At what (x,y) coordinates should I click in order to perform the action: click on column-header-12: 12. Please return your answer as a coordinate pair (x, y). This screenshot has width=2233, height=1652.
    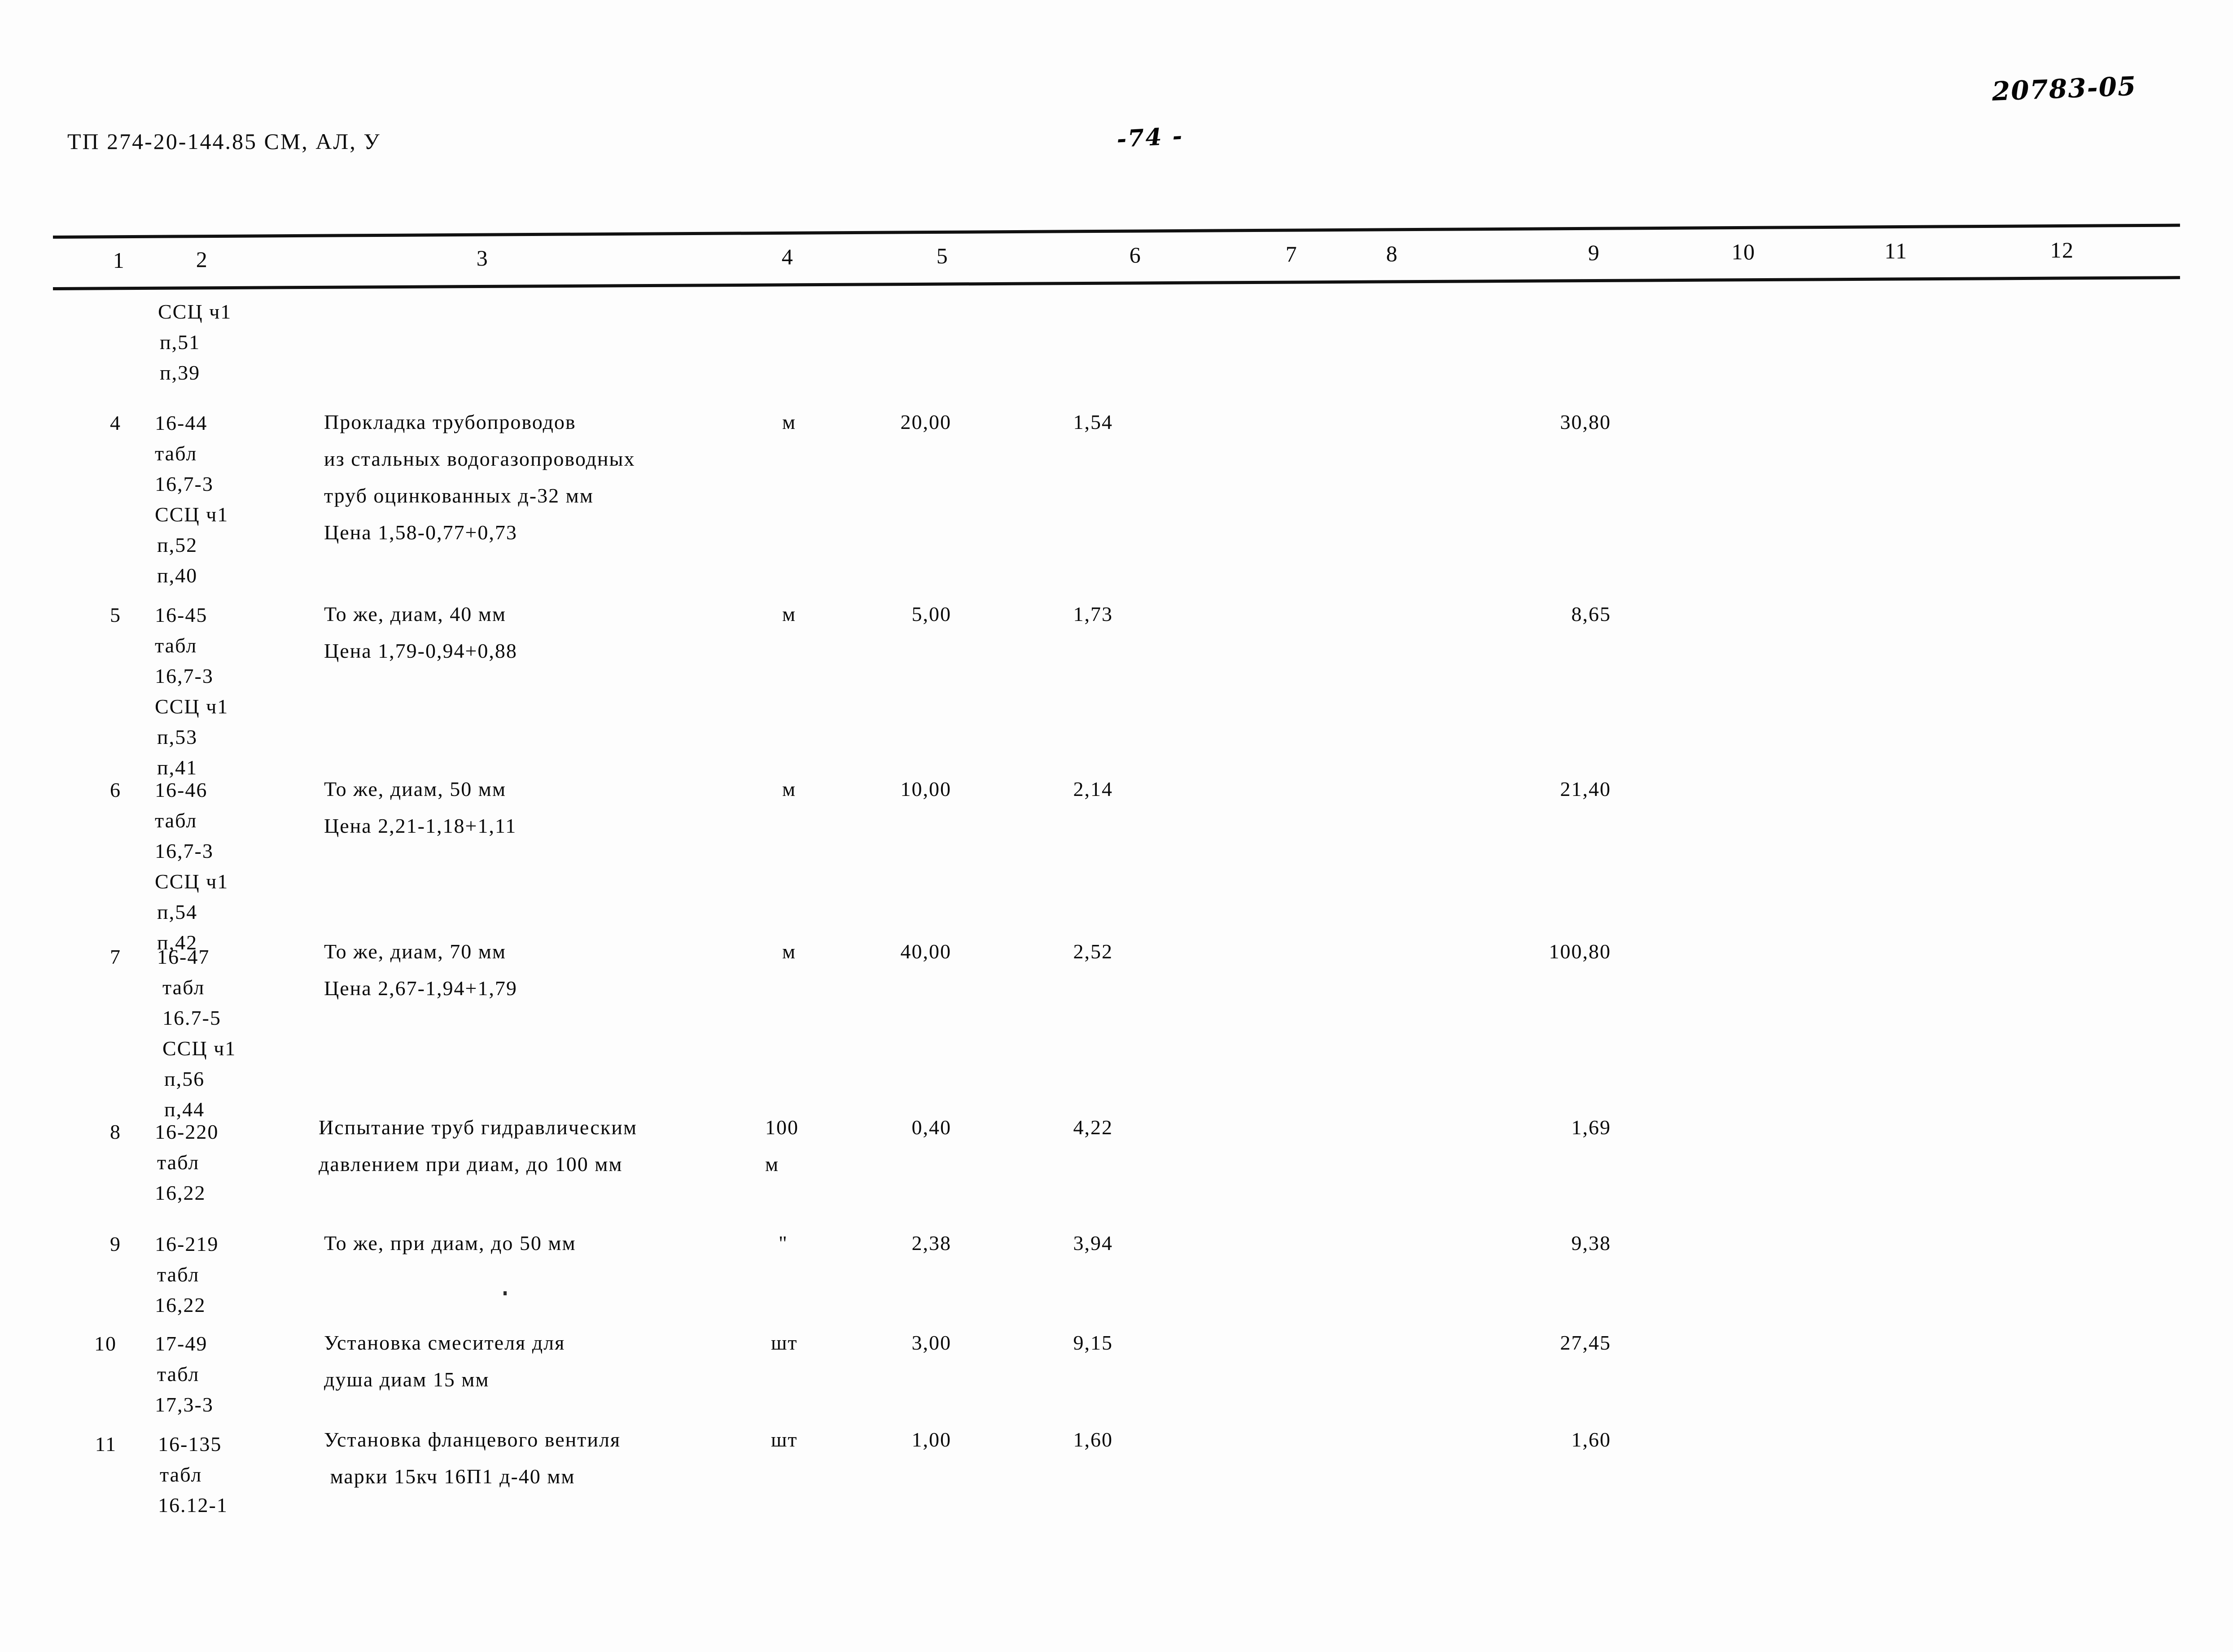
    Looking at the image, I should click on (2062, 249).